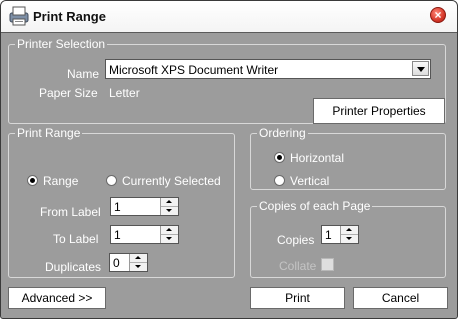  Describe the element at coordinates (49, 133) in the screenshot. I see `print-range-legend: Print Range` at that location.